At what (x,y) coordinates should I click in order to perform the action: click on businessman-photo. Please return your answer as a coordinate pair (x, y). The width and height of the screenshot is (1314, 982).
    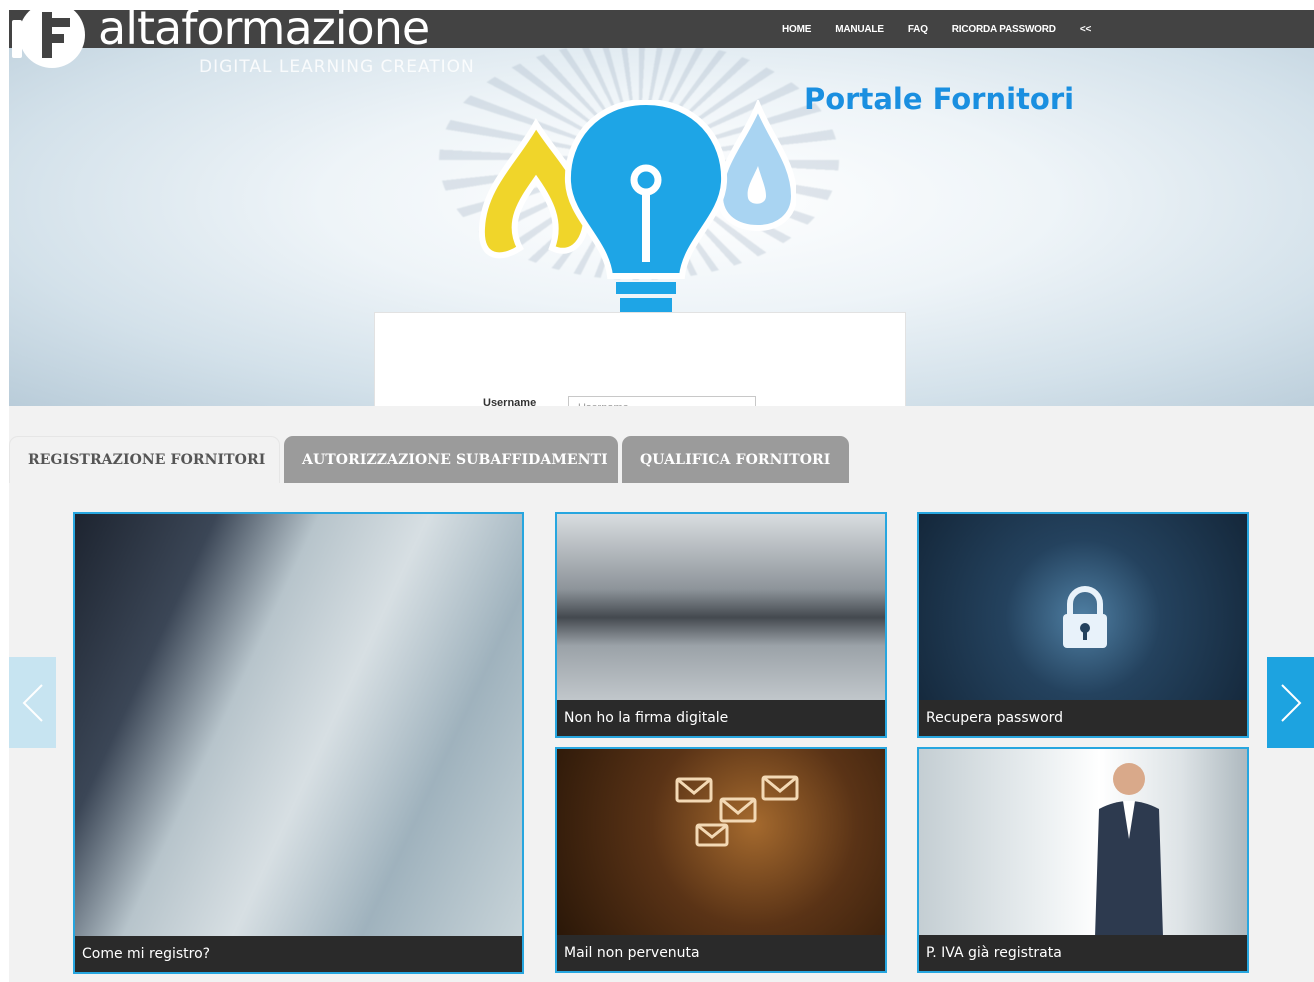
    Looking at the image, I should click on (1083, 843).